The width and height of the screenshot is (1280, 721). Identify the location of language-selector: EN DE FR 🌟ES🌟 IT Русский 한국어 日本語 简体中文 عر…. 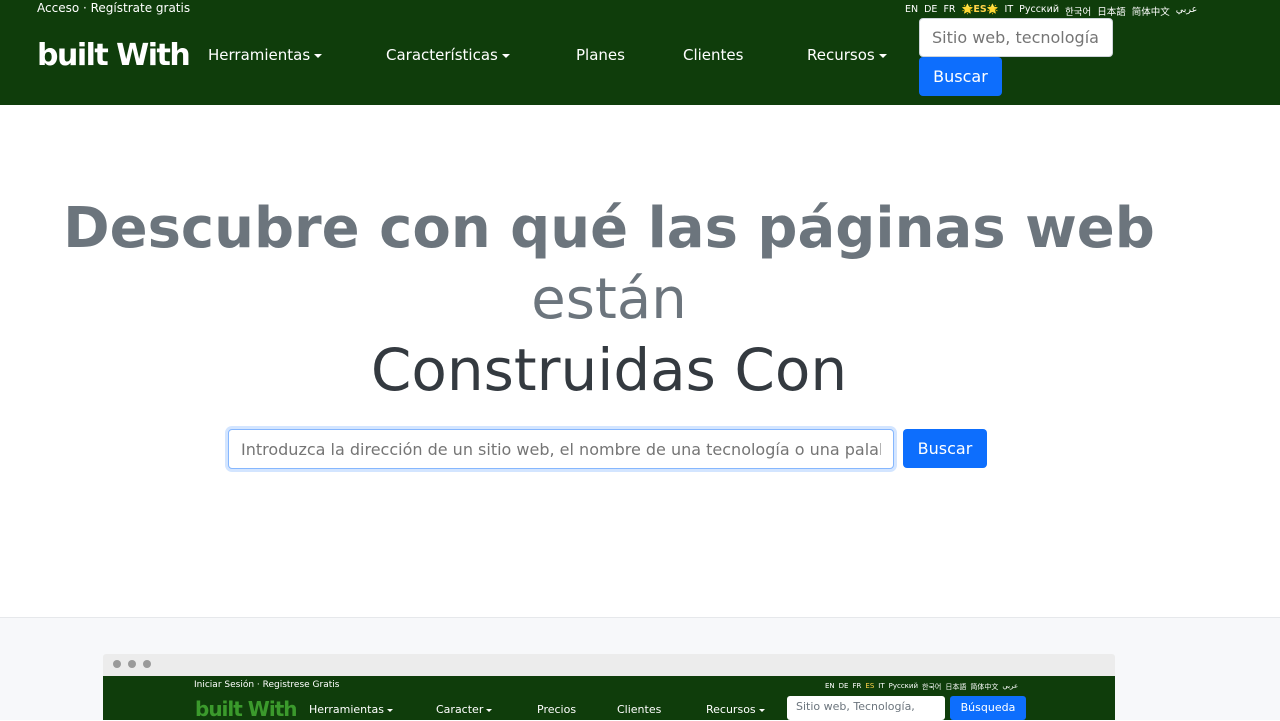
(1051, 11).